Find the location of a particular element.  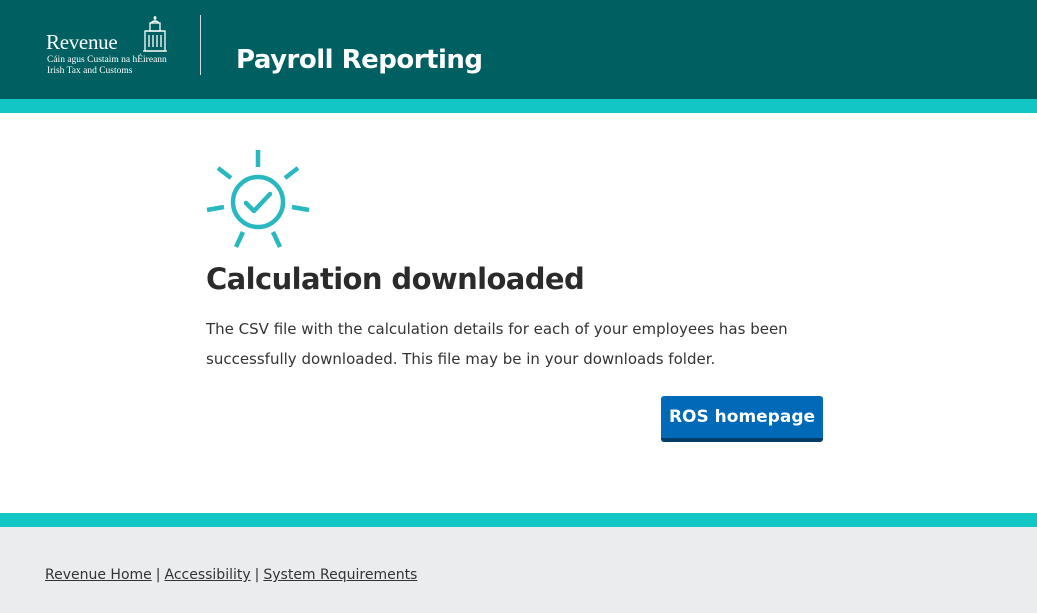

footer-link-system-requirements: System Requirements is located at coordinates (340, 575).